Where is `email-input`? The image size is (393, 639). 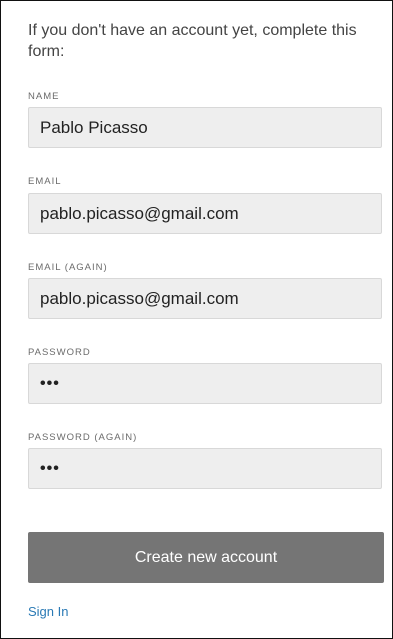 email-input is located at coordinates (205, 213).